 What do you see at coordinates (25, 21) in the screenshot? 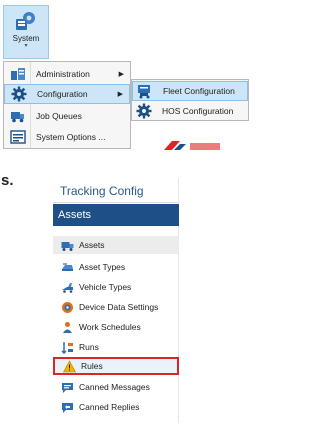
I see `system-gear-icon` at bounding box center [25, 21].